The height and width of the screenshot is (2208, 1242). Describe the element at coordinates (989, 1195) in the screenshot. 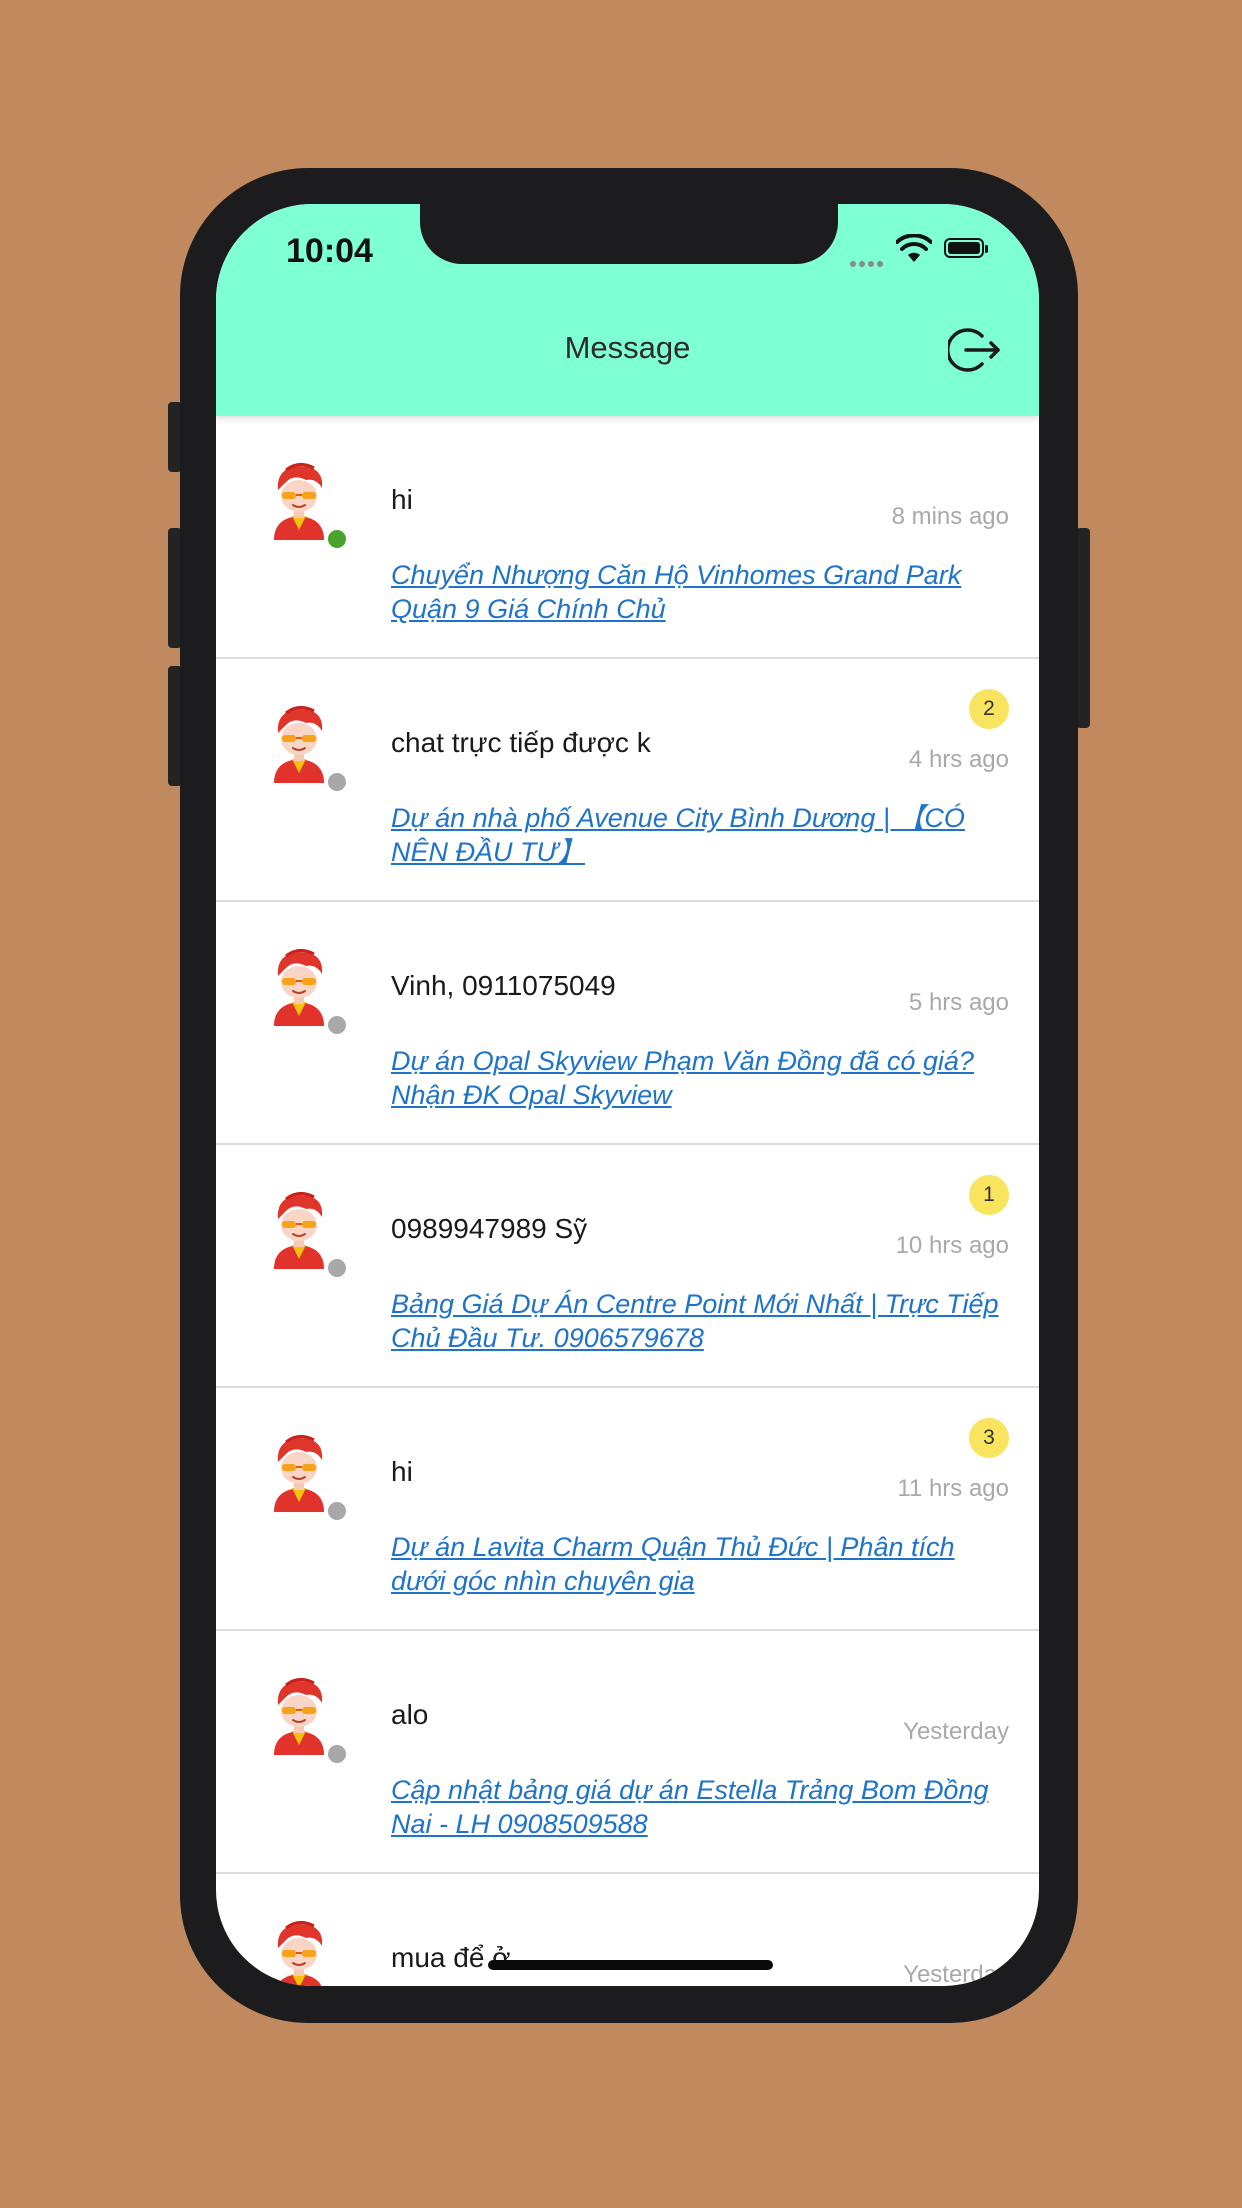

I see `unread-badge: 1` at that location.